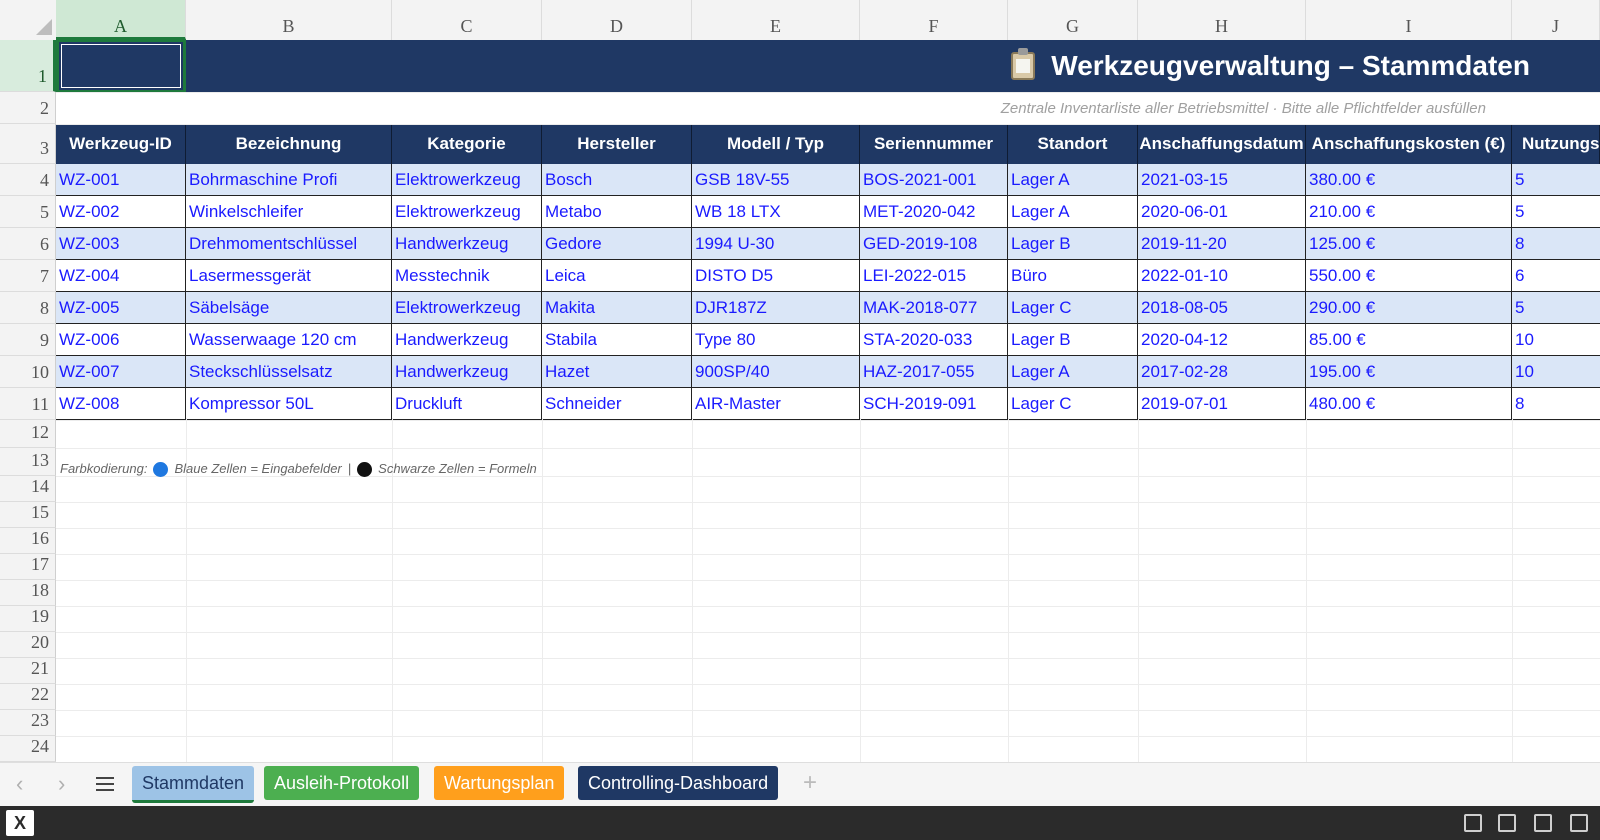 This screenshot has width=1600, height=840. I want to click on row-header-22: 22, so click(28, 697).